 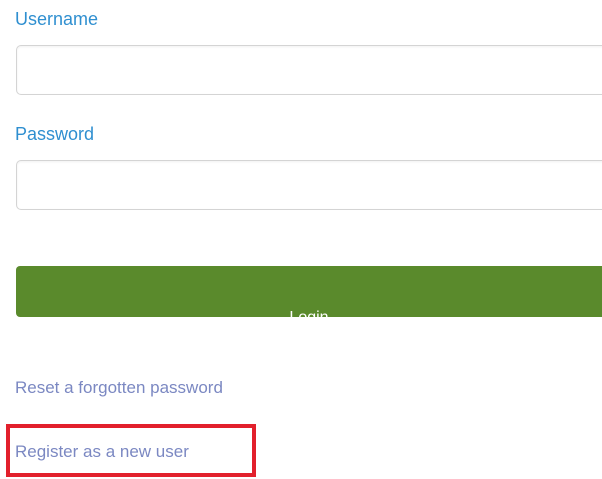 I want to click on login-button: Login, so click(x=309, y=296).